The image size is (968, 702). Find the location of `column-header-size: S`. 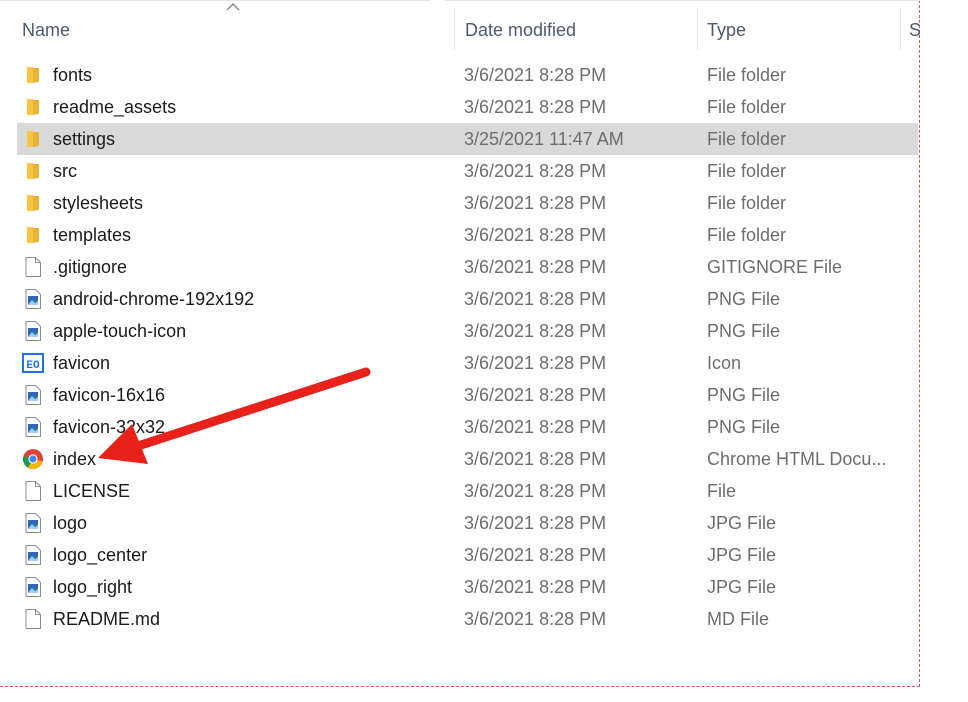

column-header-size: S is located at coordinates (911, 30).